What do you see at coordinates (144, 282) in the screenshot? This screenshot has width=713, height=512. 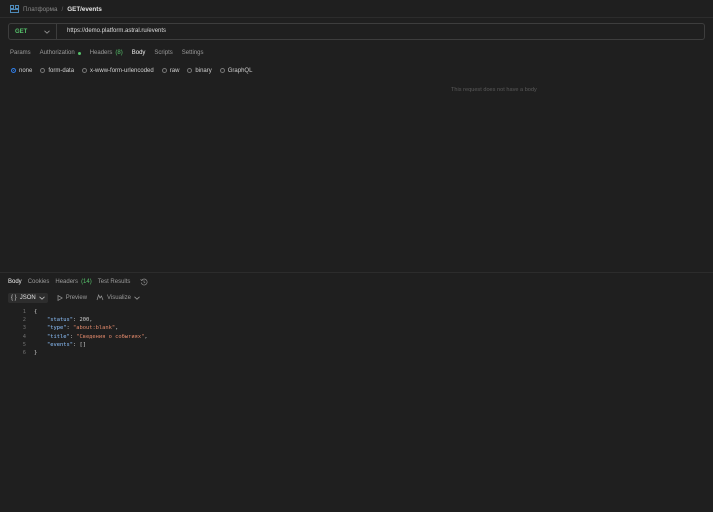 I see `history-icon` at bounding box center [144, 282].